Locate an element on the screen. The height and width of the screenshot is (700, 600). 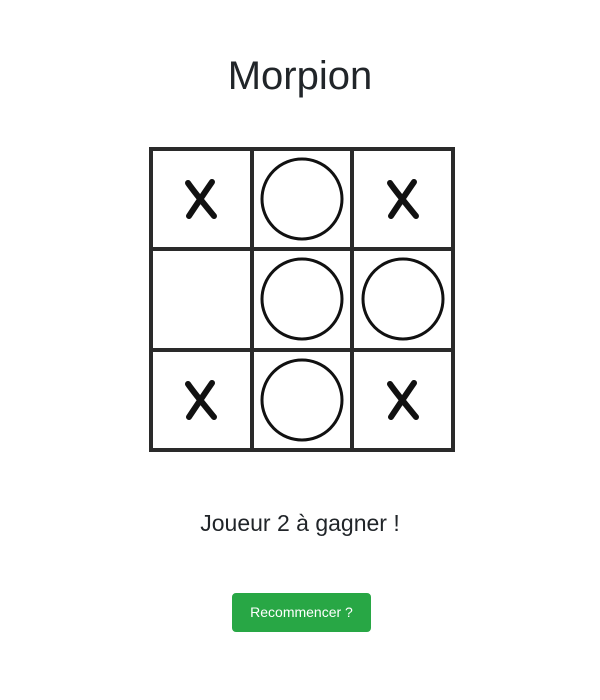
cell-bottom-left is located at coordinates (201, 399).